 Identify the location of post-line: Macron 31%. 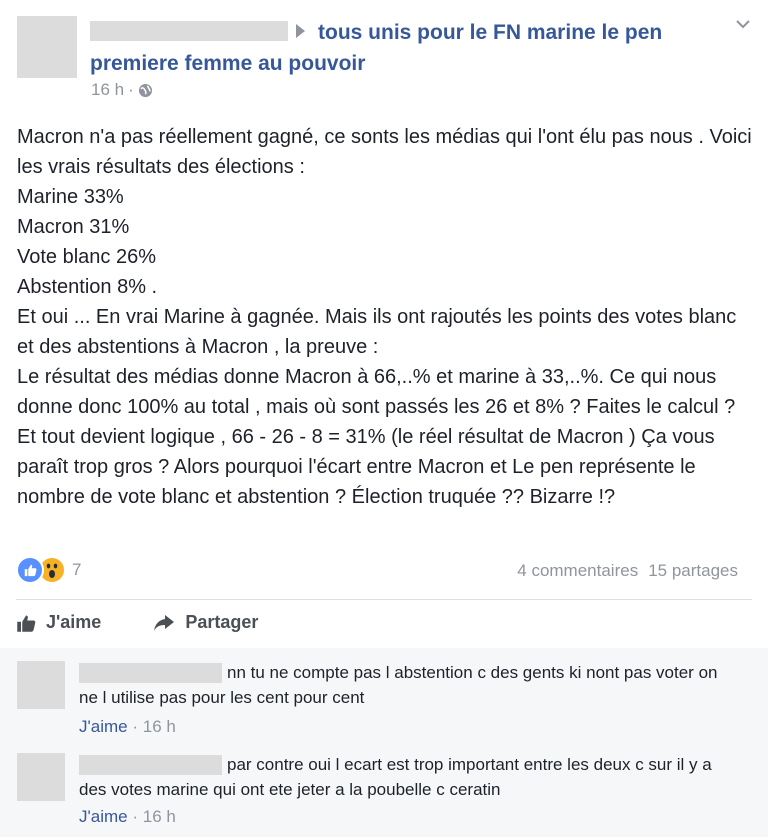
(73, 227).